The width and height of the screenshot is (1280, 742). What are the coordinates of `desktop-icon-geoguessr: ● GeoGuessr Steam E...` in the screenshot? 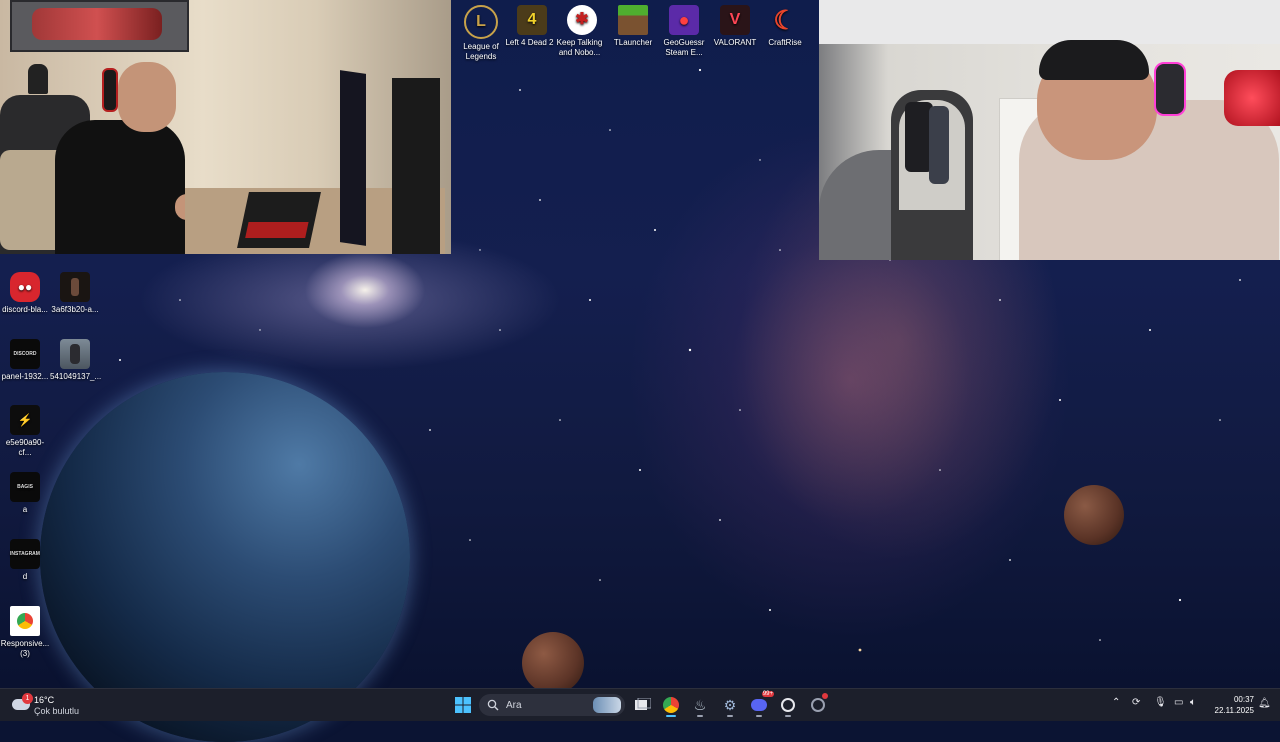 It's located at (684, 31).